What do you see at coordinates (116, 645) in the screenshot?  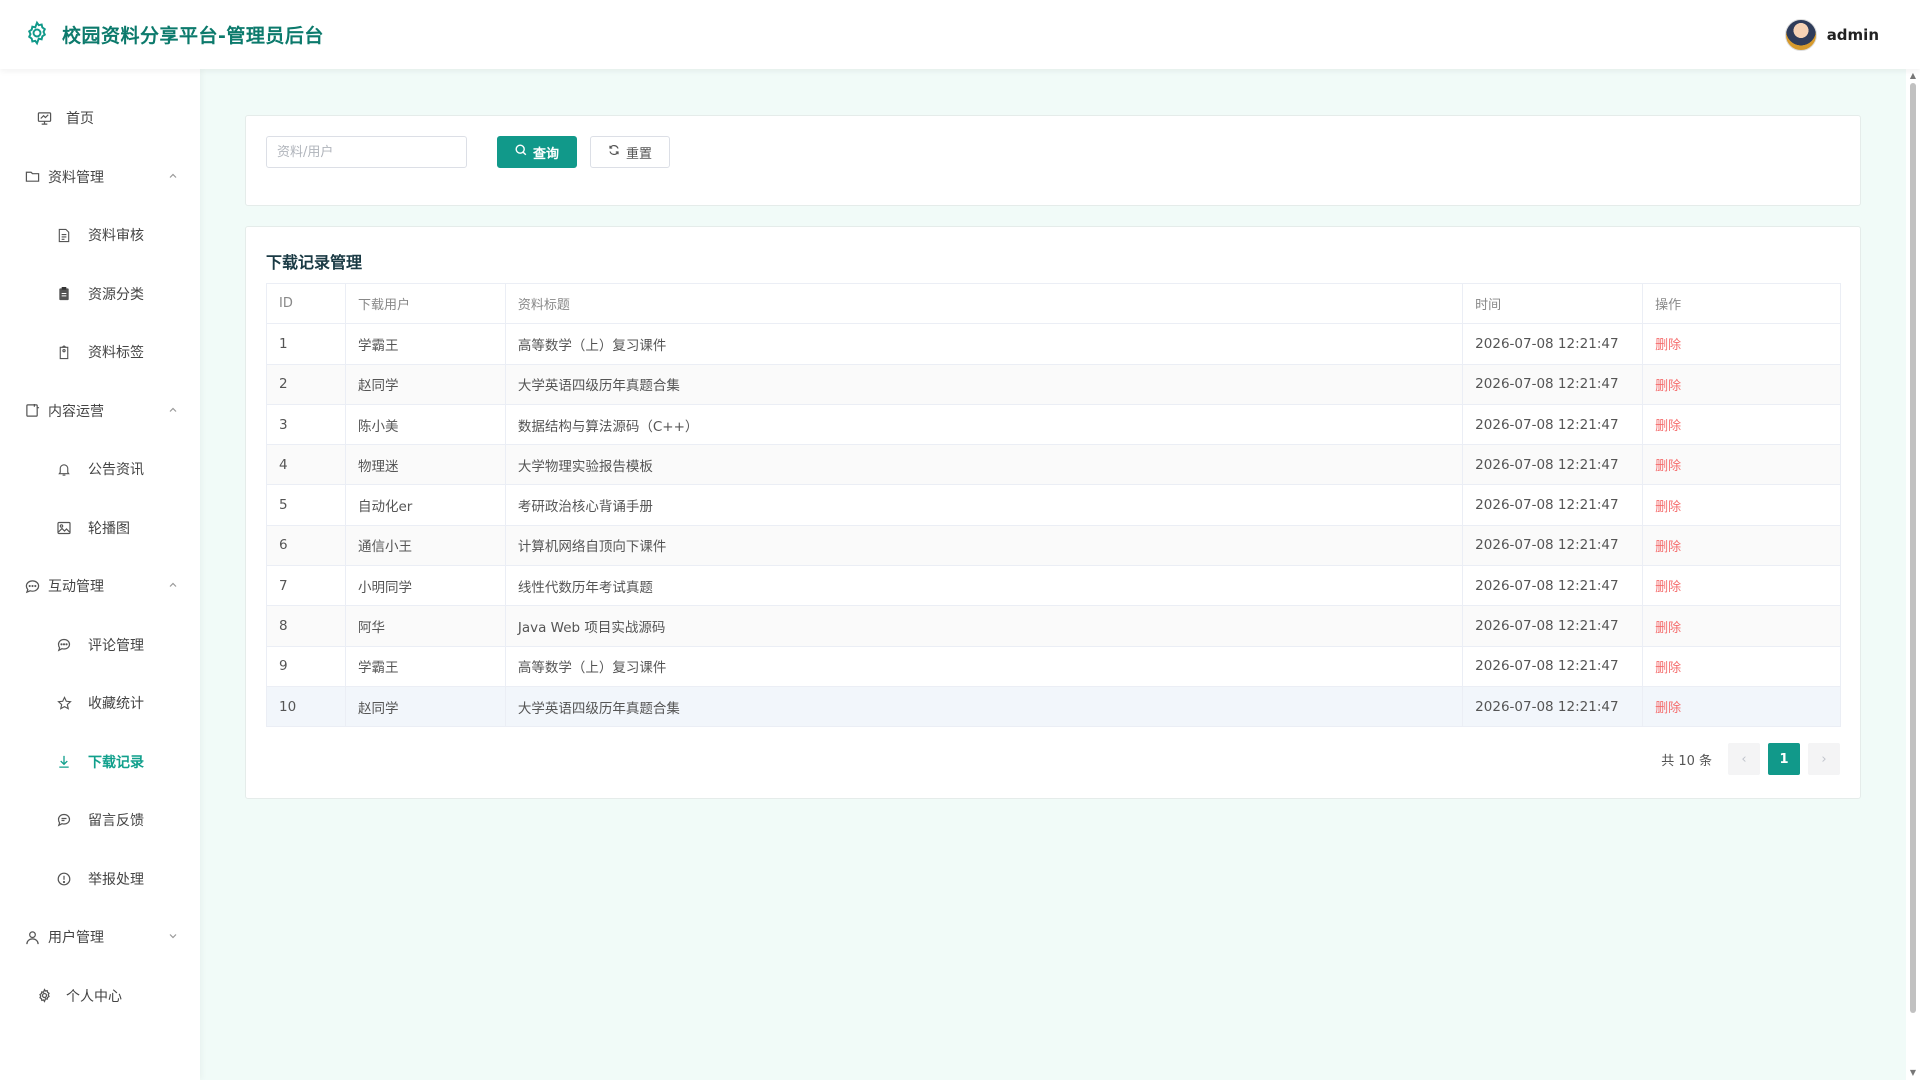 I see `sidebar-item-label: 评论管理` at bounding box center [116, 645].